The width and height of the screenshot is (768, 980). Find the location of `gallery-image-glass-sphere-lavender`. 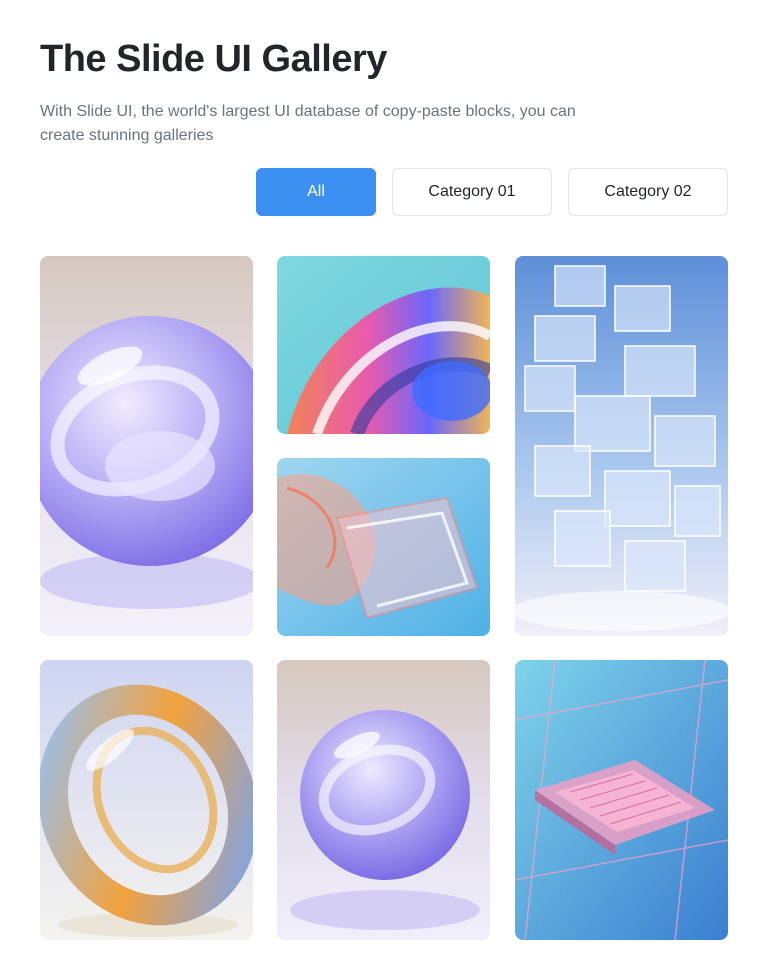

gallery-image-glass-sphere-lavender is located at coordinates (146, 446).